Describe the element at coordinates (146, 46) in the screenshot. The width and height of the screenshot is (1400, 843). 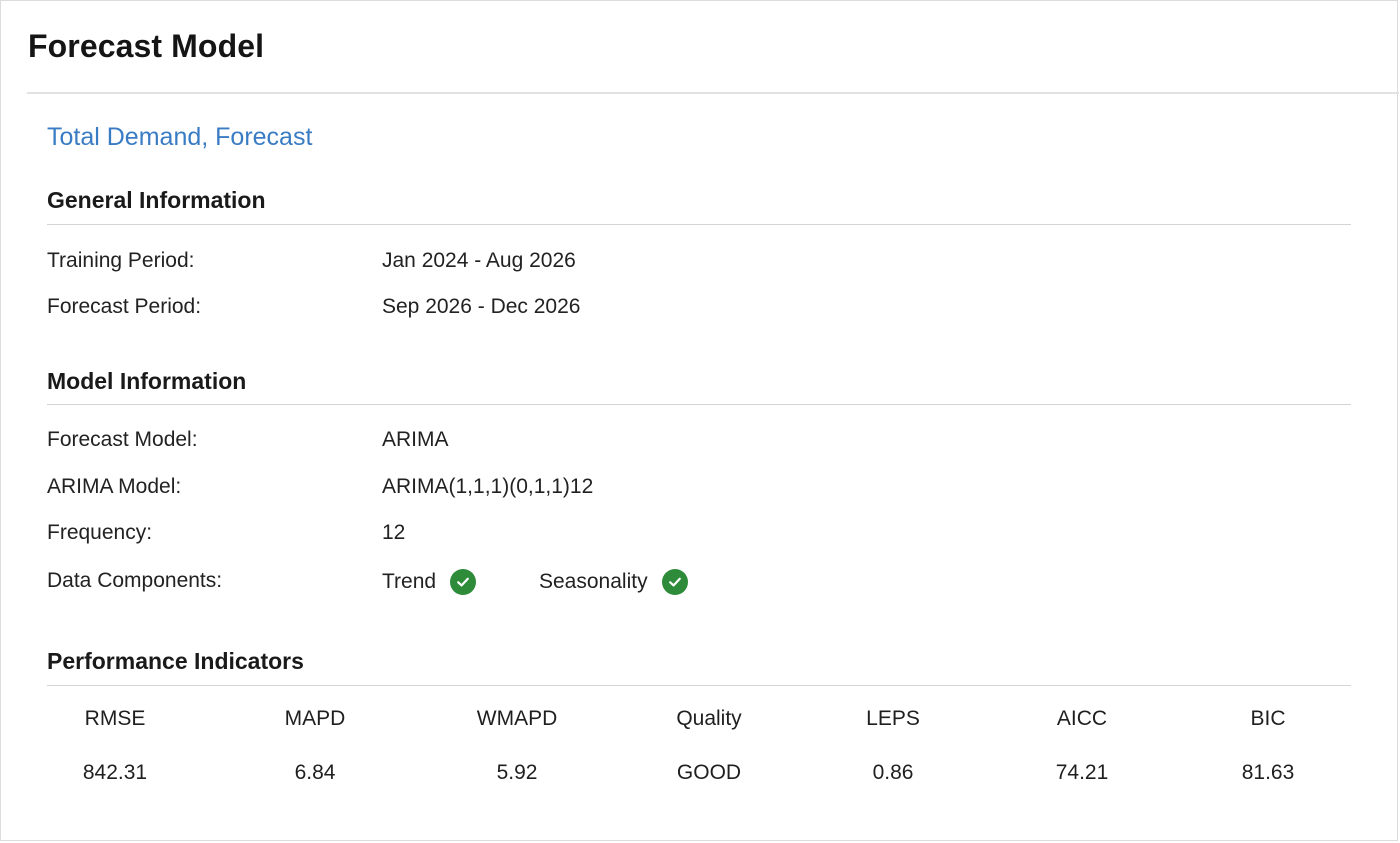
I see `page-title: Forecast Model` at that location.